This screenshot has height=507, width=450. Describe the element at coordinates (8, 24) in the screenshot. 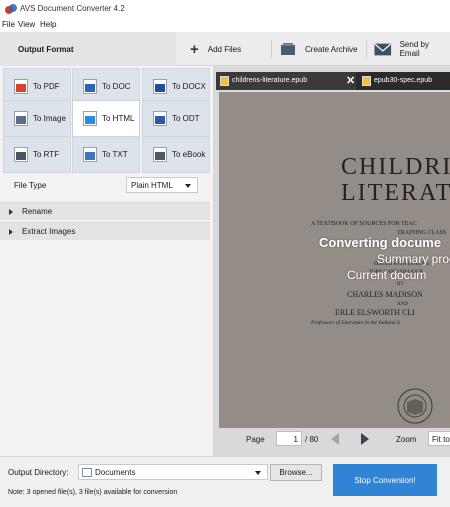

I see `menu-file: File` at that location.